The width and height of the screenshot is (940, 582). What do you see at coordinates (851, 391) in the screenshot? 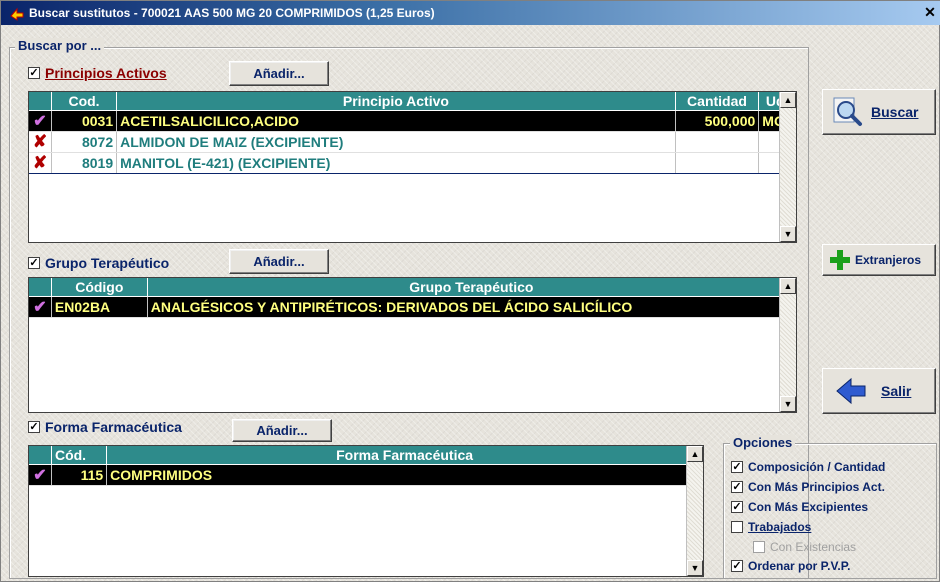
I see `back-arrow-icon` at bounding box center [851, 391].